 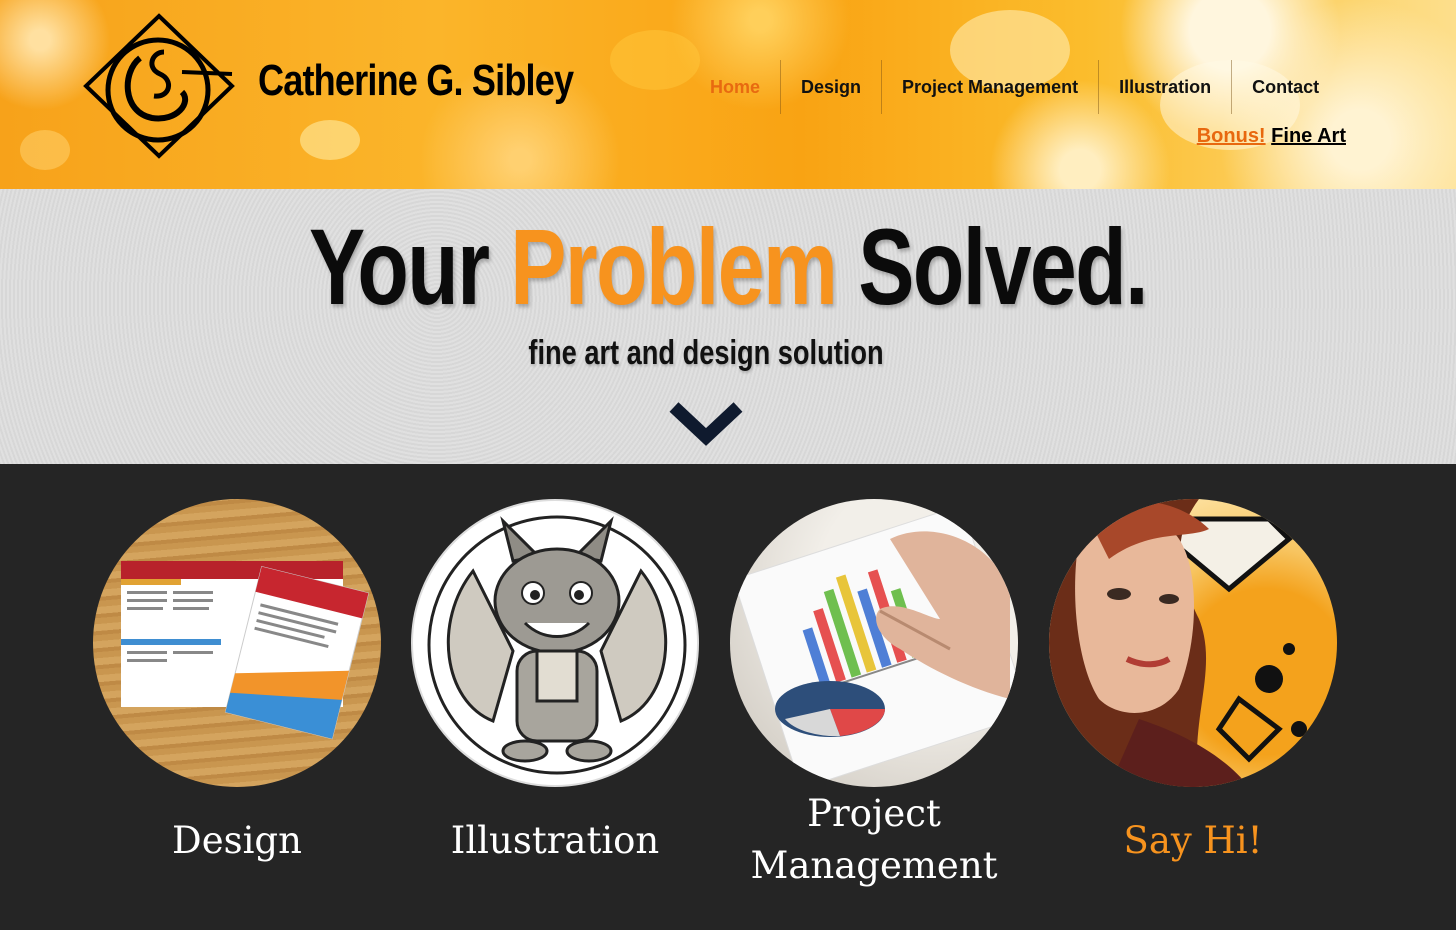 I want to click on headline-accent: Problem, so click(x=674, y=266).